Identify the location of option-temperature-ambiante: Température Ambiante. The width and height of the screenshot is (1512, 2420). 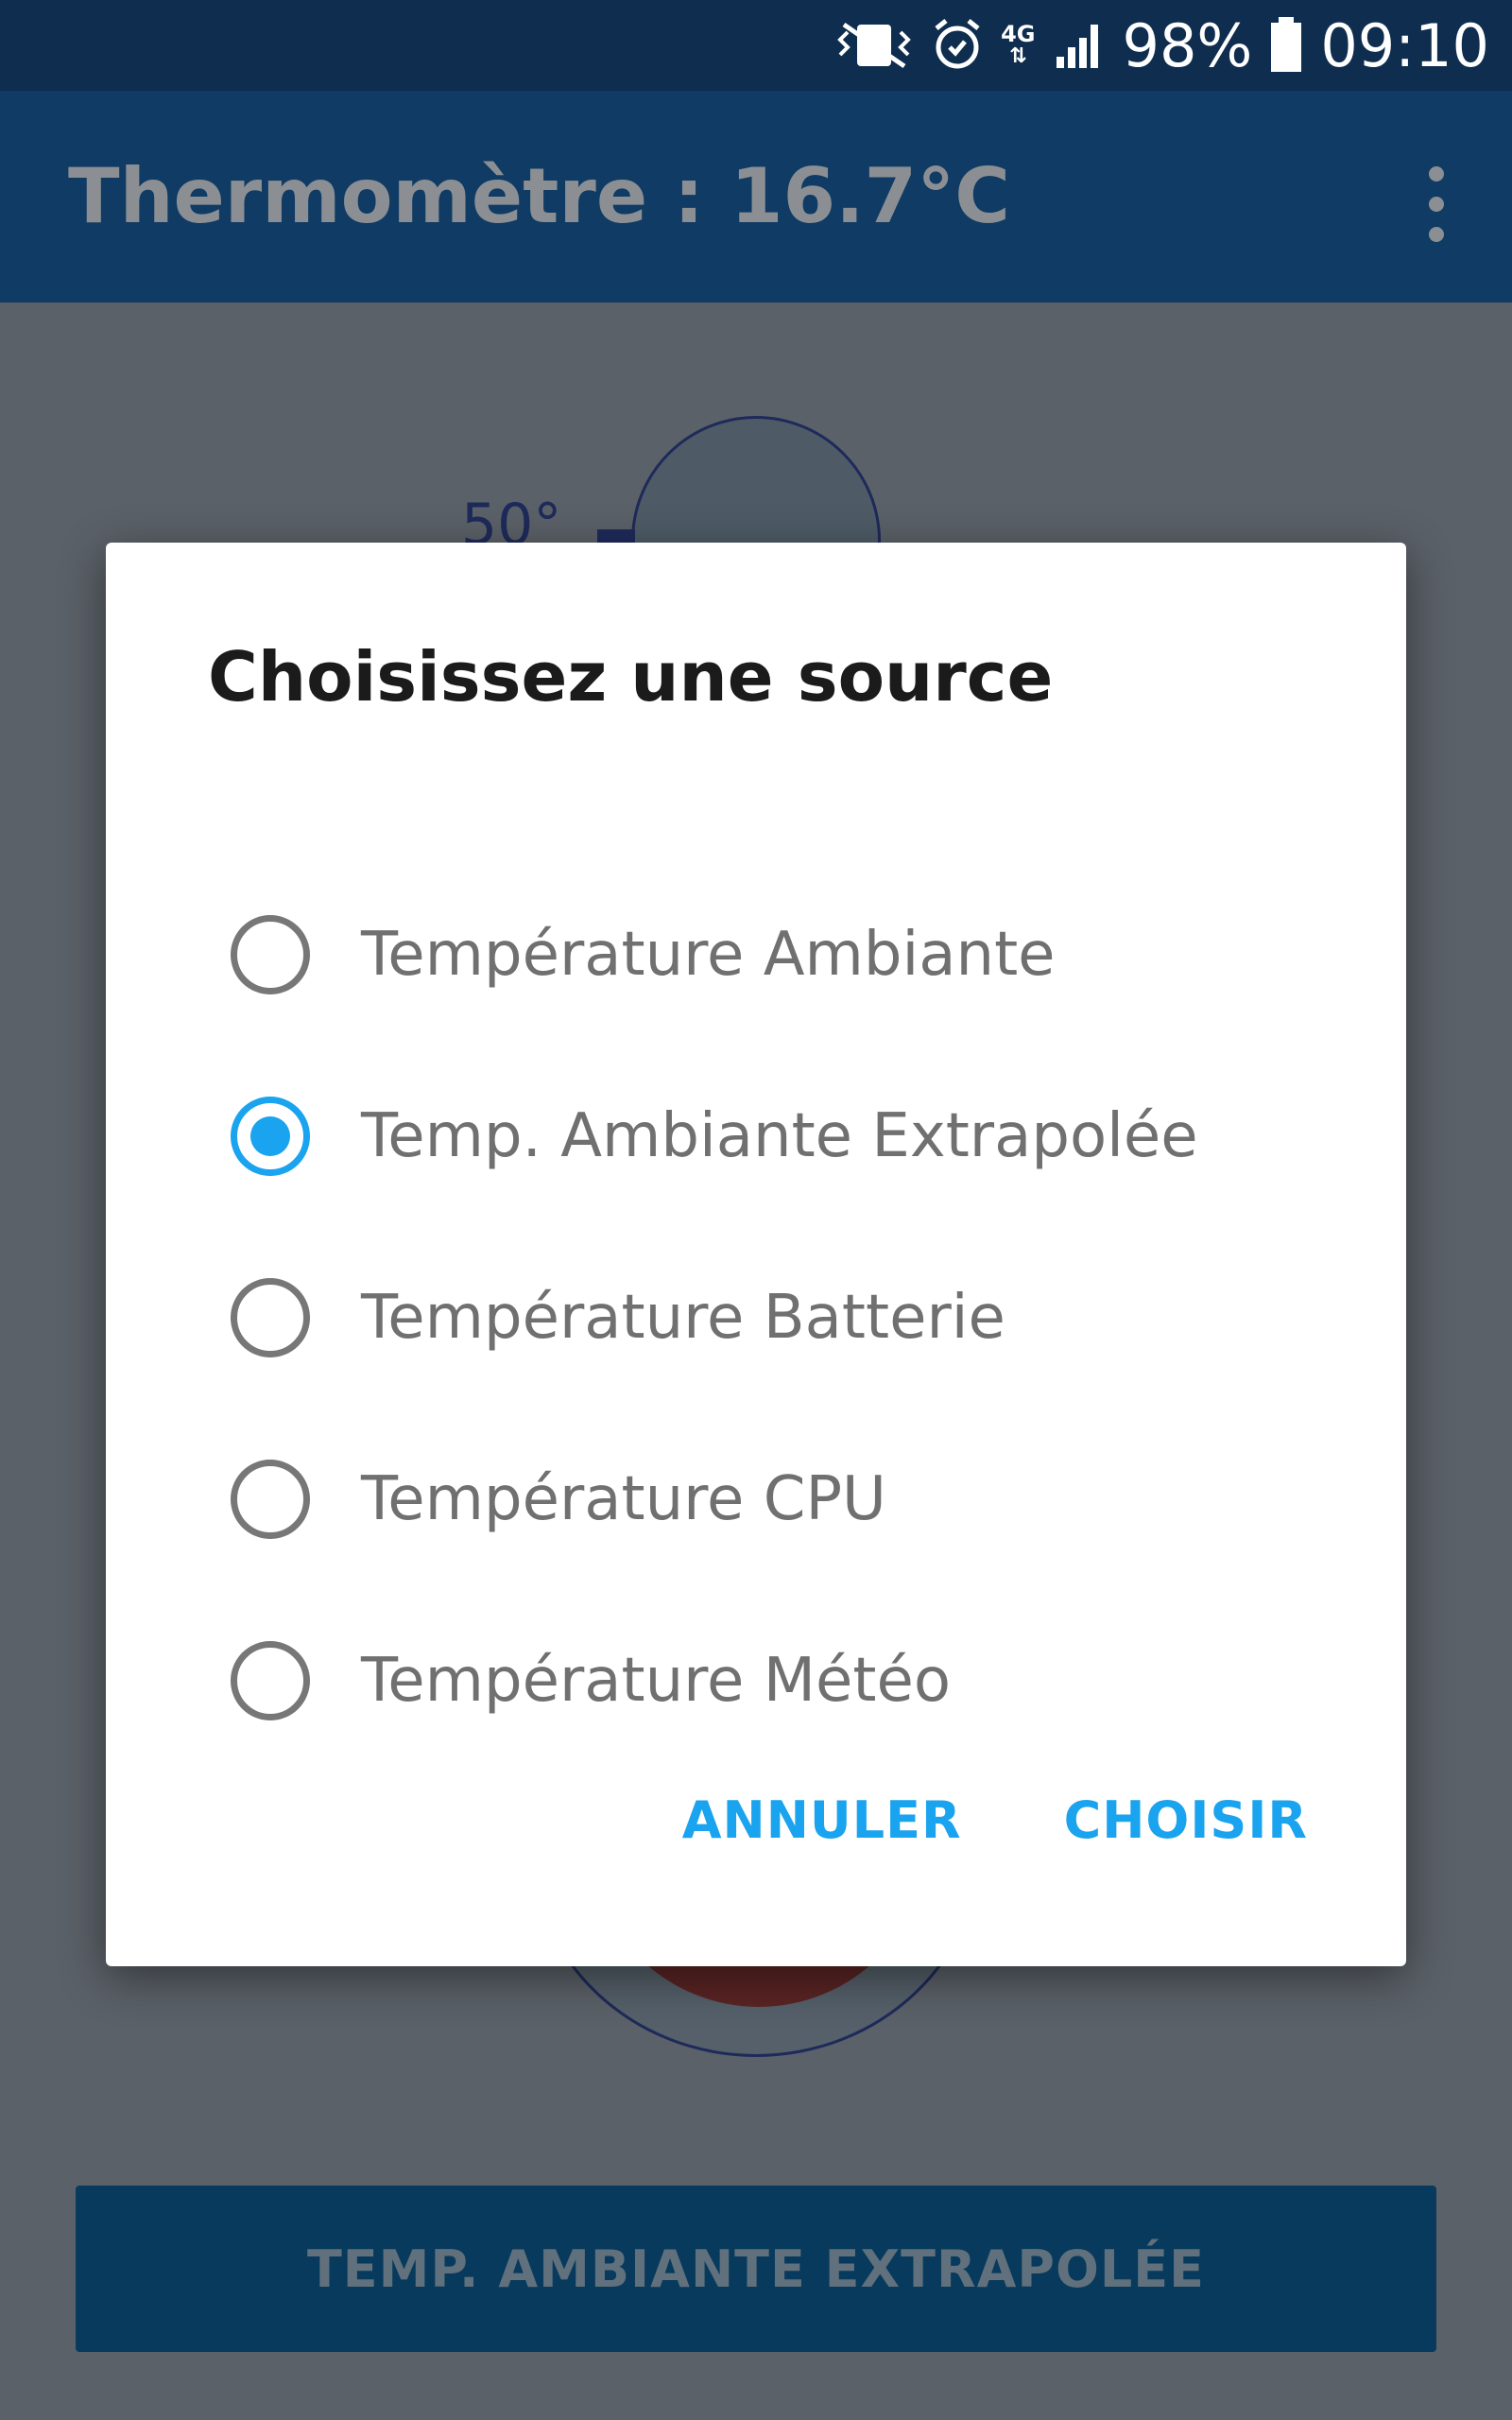
(769, 954).